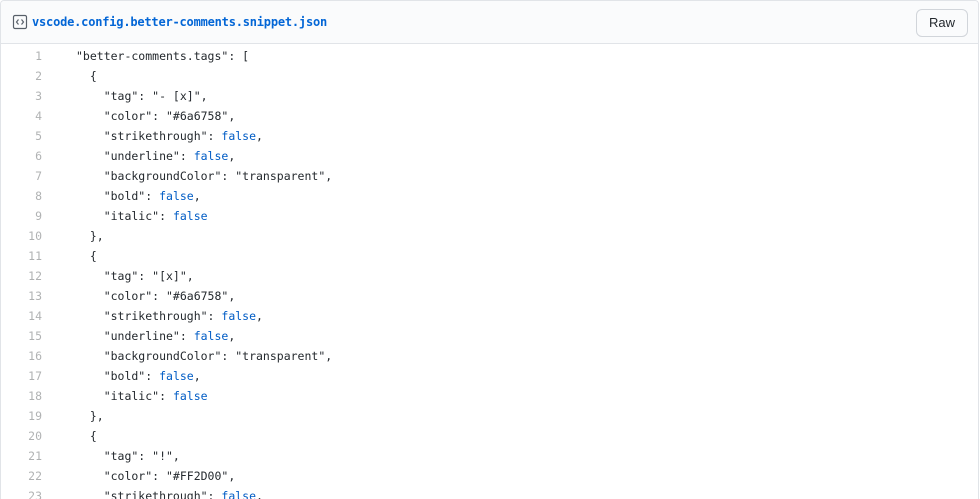 Image resolution: width=980 pixels, height=499 pixels. I want to click on code-line: 16 "backgroundColor": "transparent",, so click(489, 356).